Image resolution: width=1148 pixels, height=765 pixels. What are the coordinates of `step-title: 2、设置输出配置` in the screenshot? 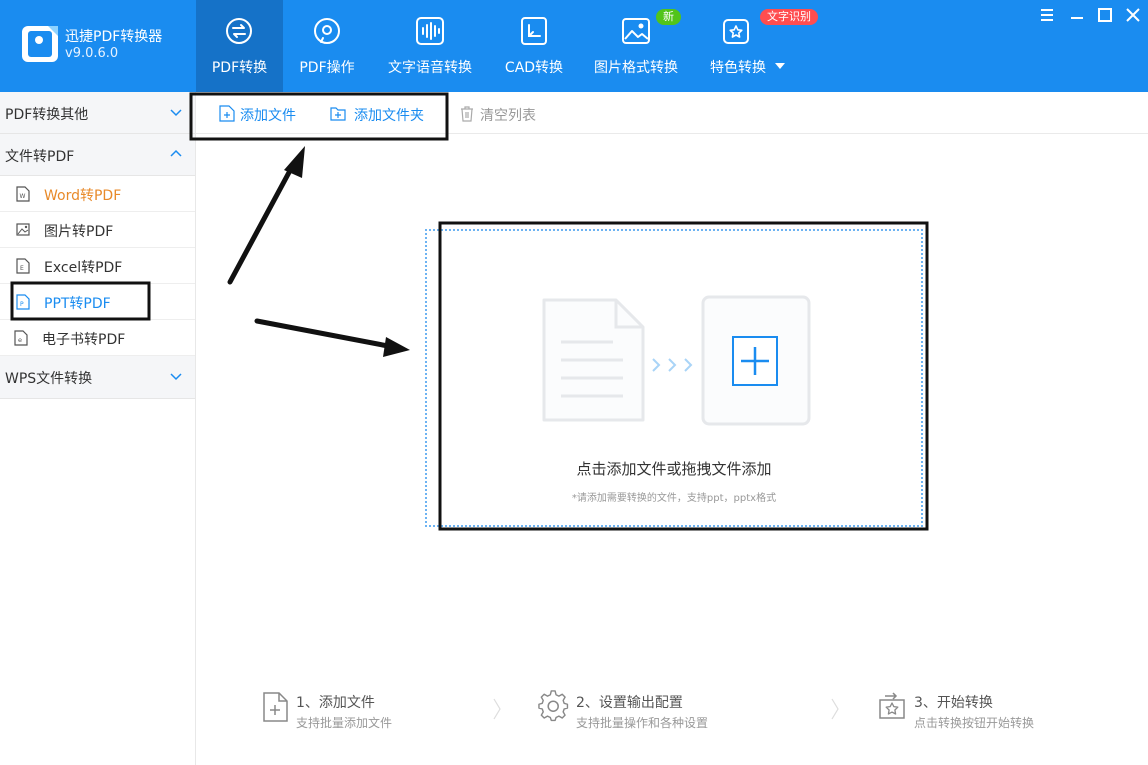 It's located at (629, 703).